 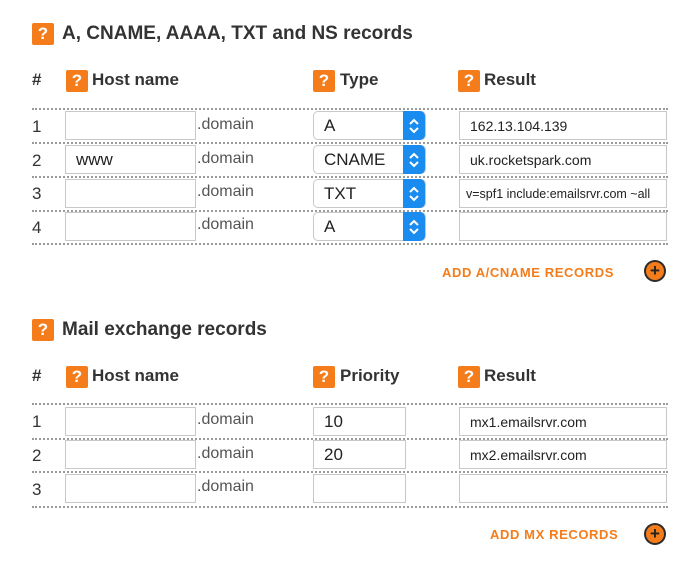 What do you see at coordinates (37, 79) in the screenshot?
I see `records-col-num: #` at bounding box center [37, 79].